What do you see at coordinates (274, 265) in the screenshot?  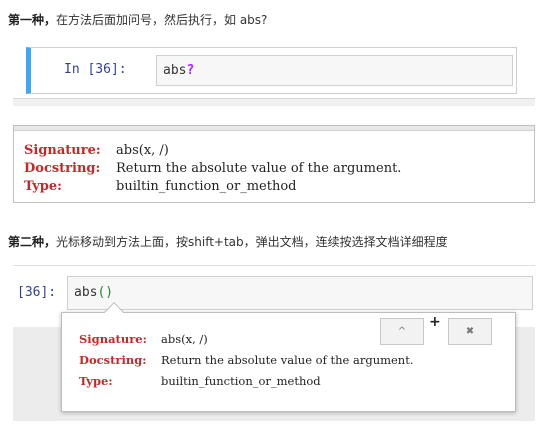 I see `cell-top-border` at bounding box center [274, 265].